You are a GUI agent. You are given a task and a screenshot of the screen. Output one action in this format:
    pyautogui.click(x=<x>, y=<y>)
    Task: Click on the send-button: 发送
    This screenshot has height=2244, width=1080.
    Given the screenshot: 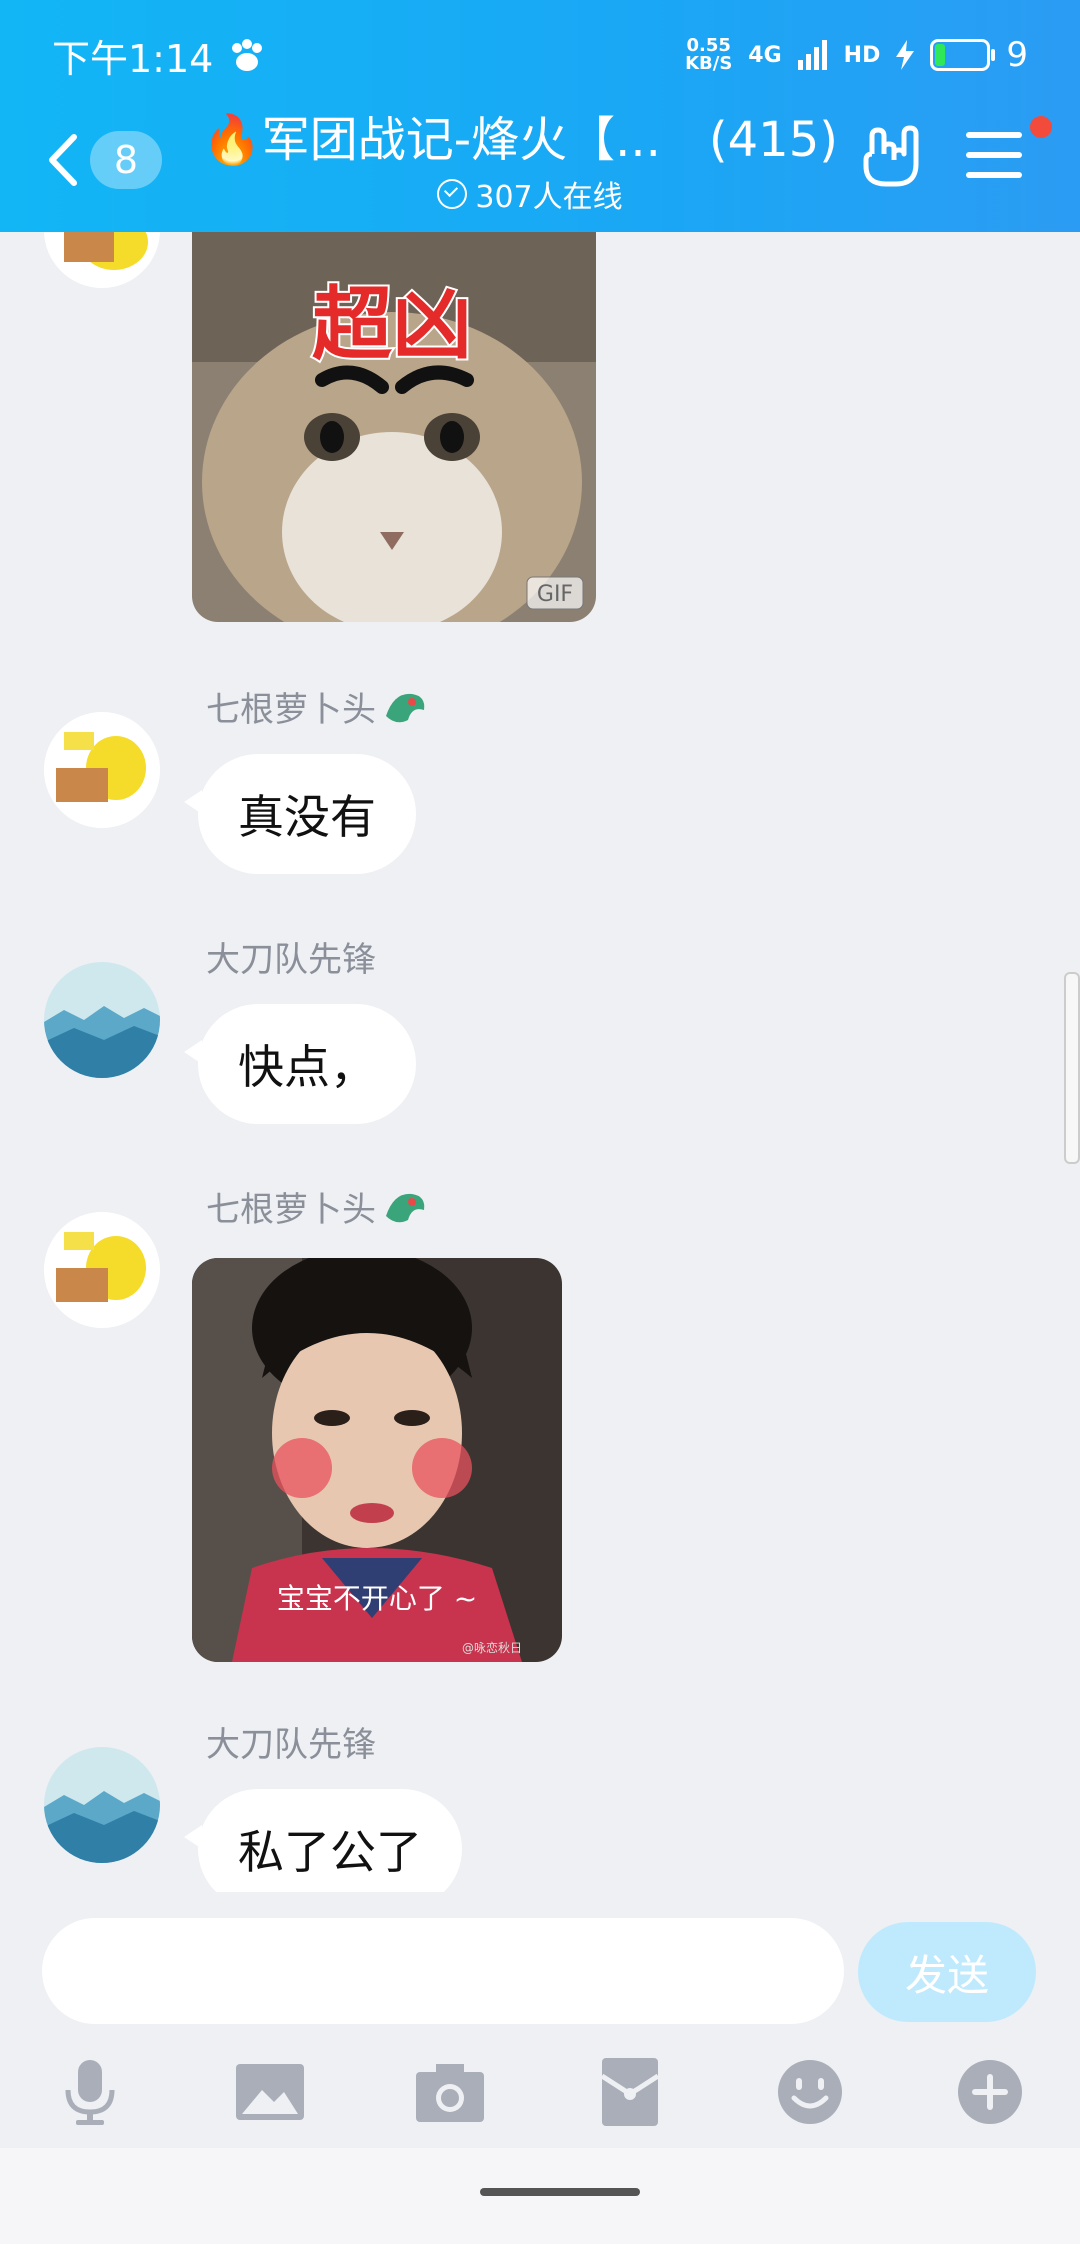 What is the action you would take?
    pyautogui.click(x=947, y=1972)
    